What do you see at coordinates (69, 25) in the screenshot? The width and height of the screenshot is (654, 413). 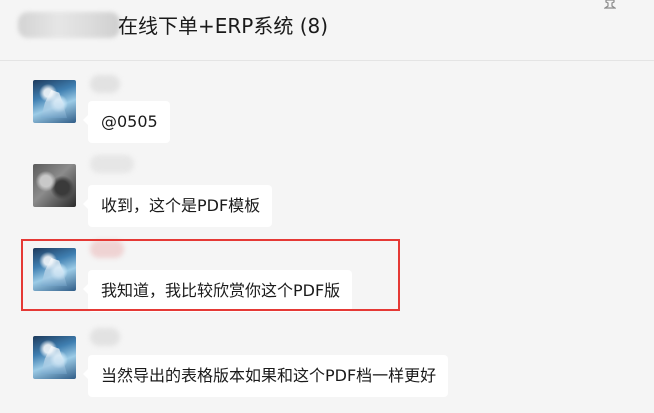 I see `blurred-group-name` at bounding box center [69, 25].